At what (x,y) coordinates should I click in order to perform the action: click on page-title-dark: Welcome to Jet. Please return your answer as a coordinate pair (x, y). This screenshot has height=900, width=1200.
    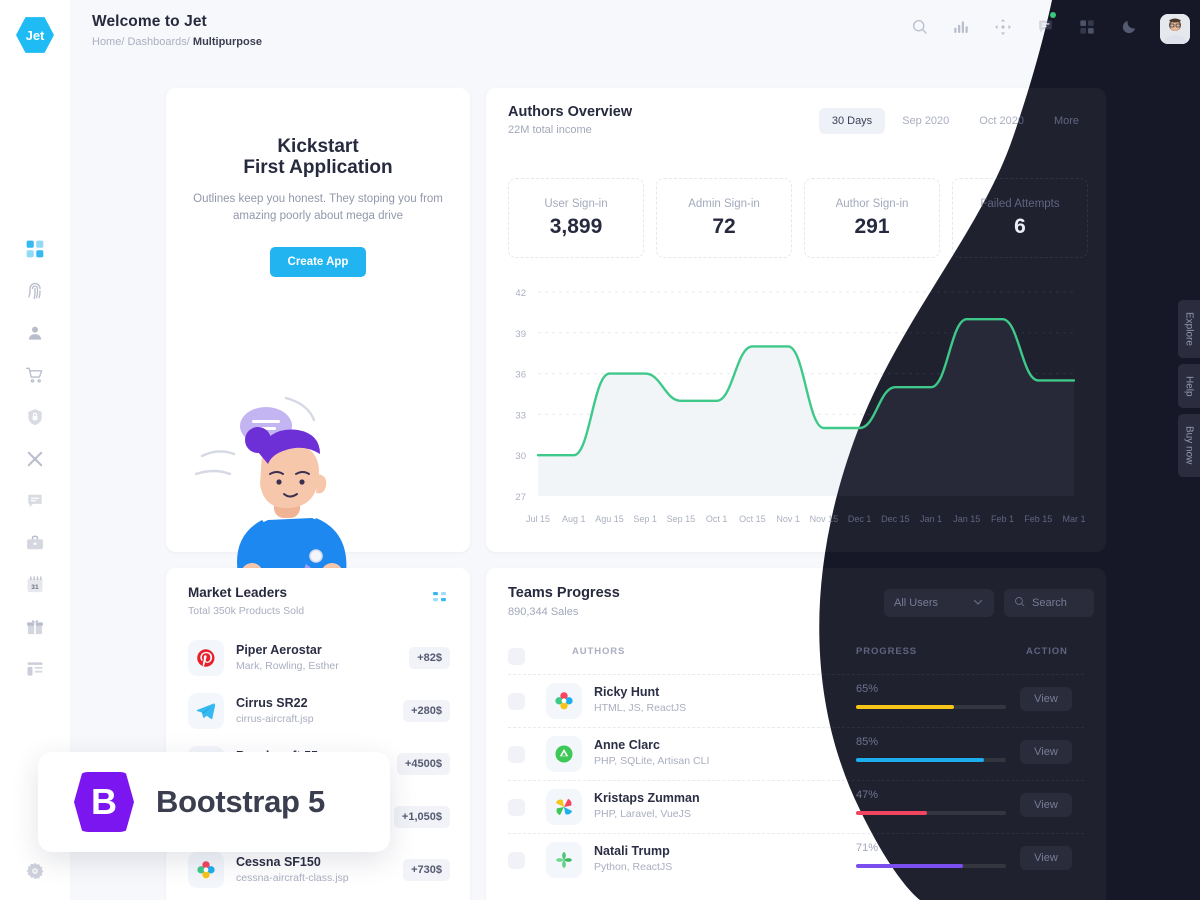
    Looking at the image, I should click on (149, 21).